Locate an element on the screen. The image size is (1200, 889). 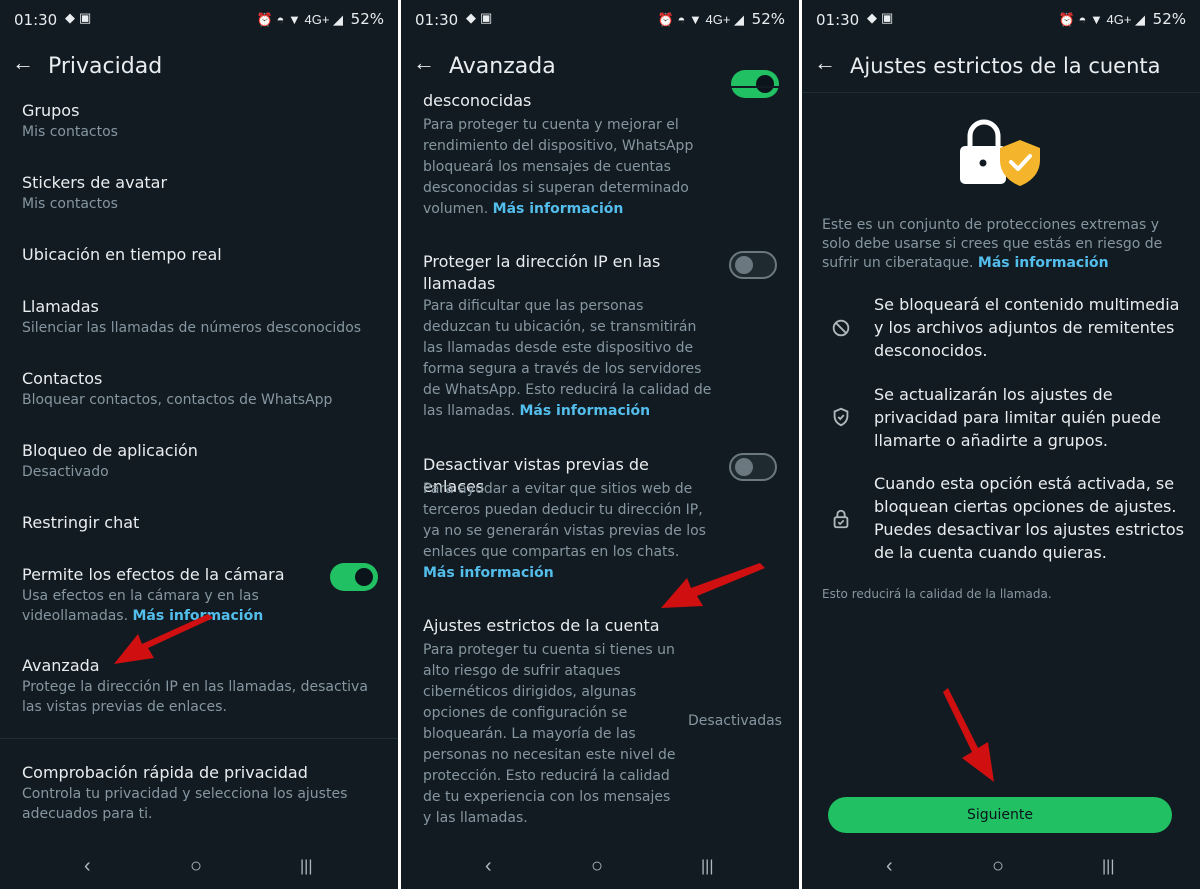
settings-item-restrict-chat: Restringir chat is located at coordinates (199, 523).